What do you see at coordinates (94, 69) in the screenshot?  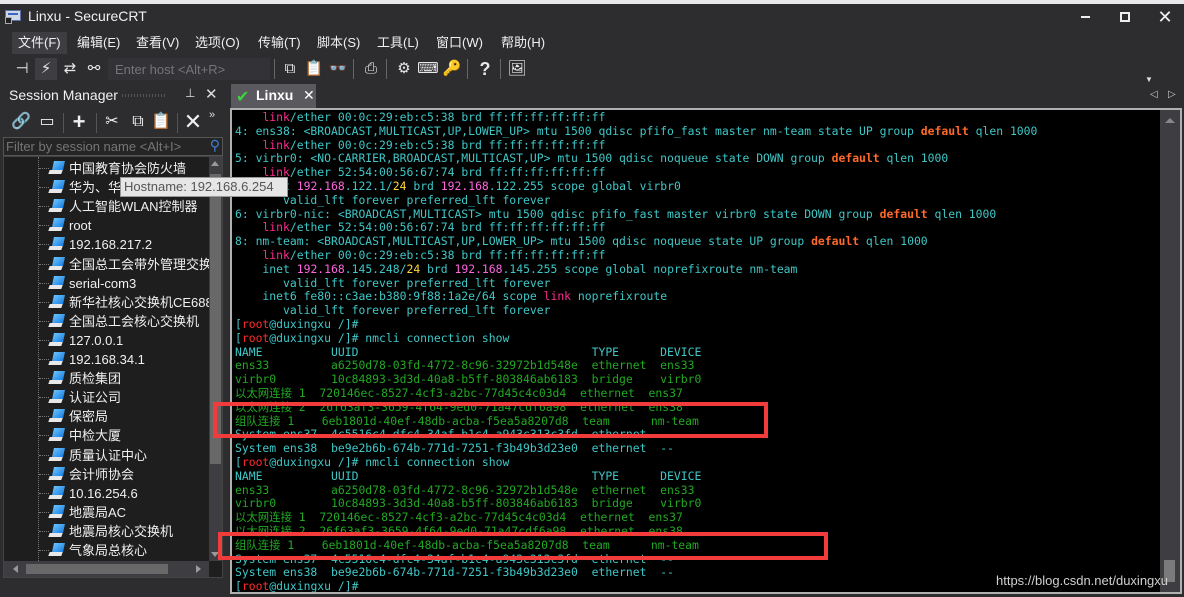 I see `disconnect-icon: ⚯` at bounding box center [94, 69].